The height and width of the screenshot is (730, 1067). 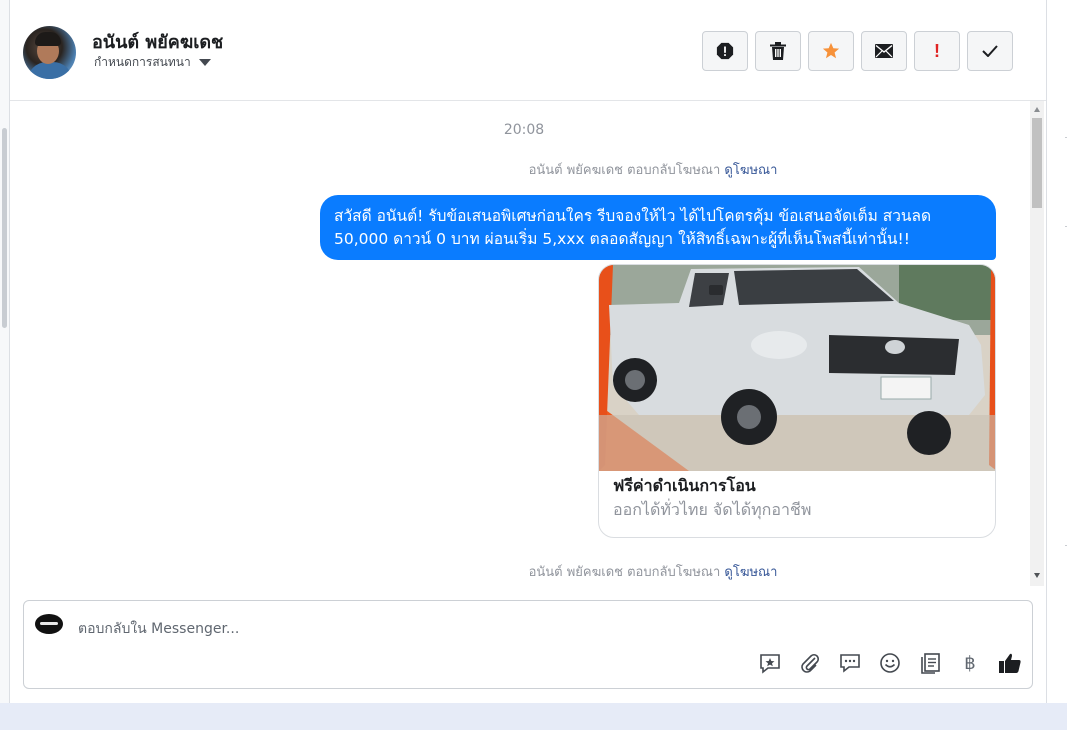 I want to click on exclamation-icon: !, so click(x=937, y=50).